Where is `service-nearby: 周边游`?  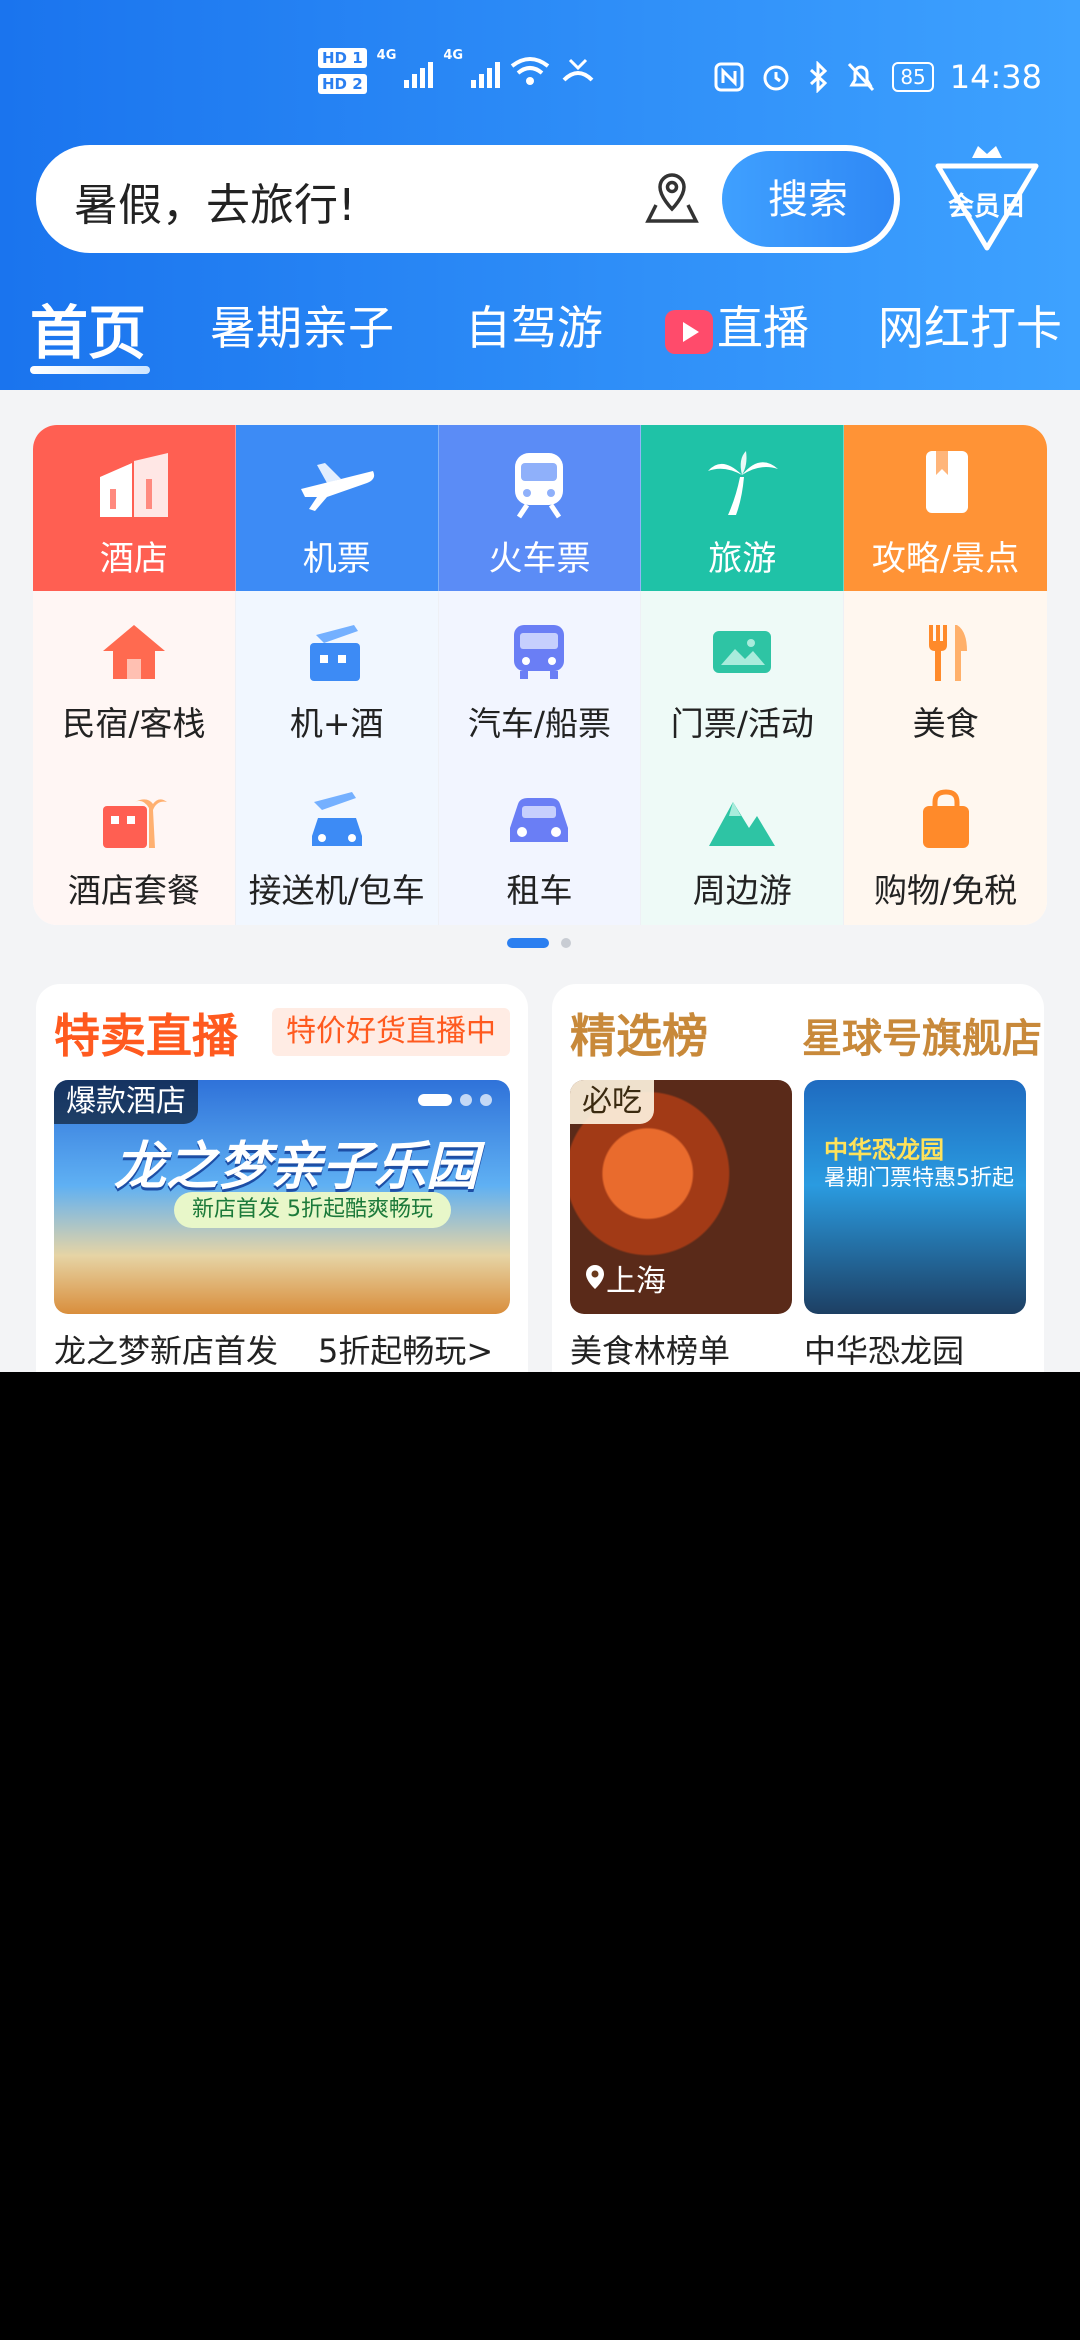
service-nearby: 周边游 is located at coordinates (743, 841).